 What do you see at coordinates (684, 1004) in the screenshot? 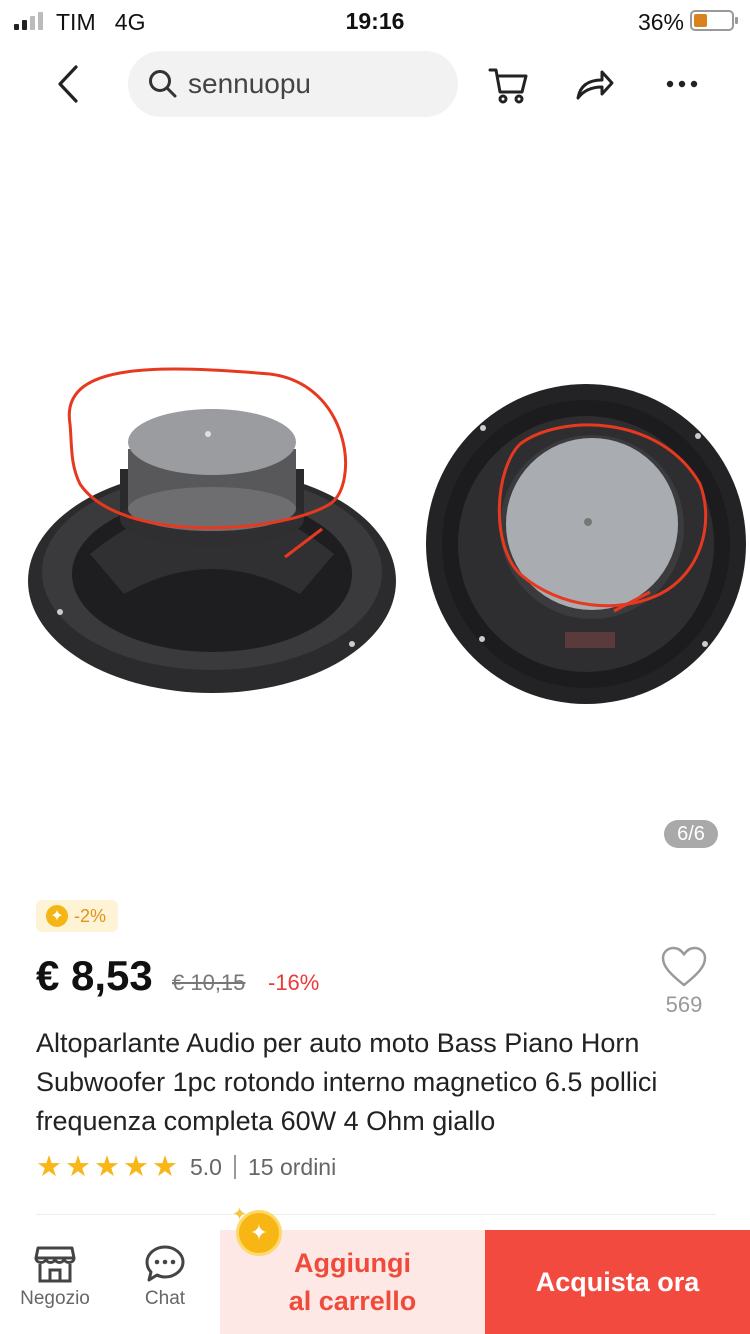
I see `wishlist-count: 569` at bounding box center [684, 1004].